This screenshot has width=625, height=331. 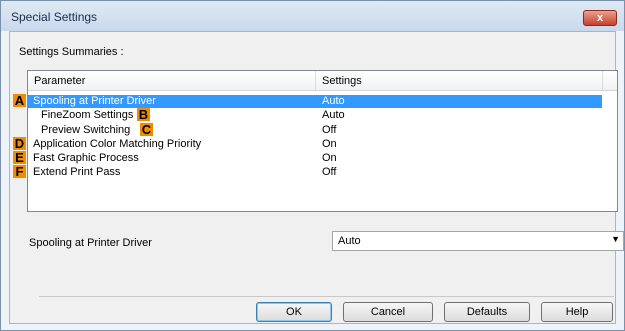 I want to click on cancel-button: Cancel, so click(x=388, y=312).